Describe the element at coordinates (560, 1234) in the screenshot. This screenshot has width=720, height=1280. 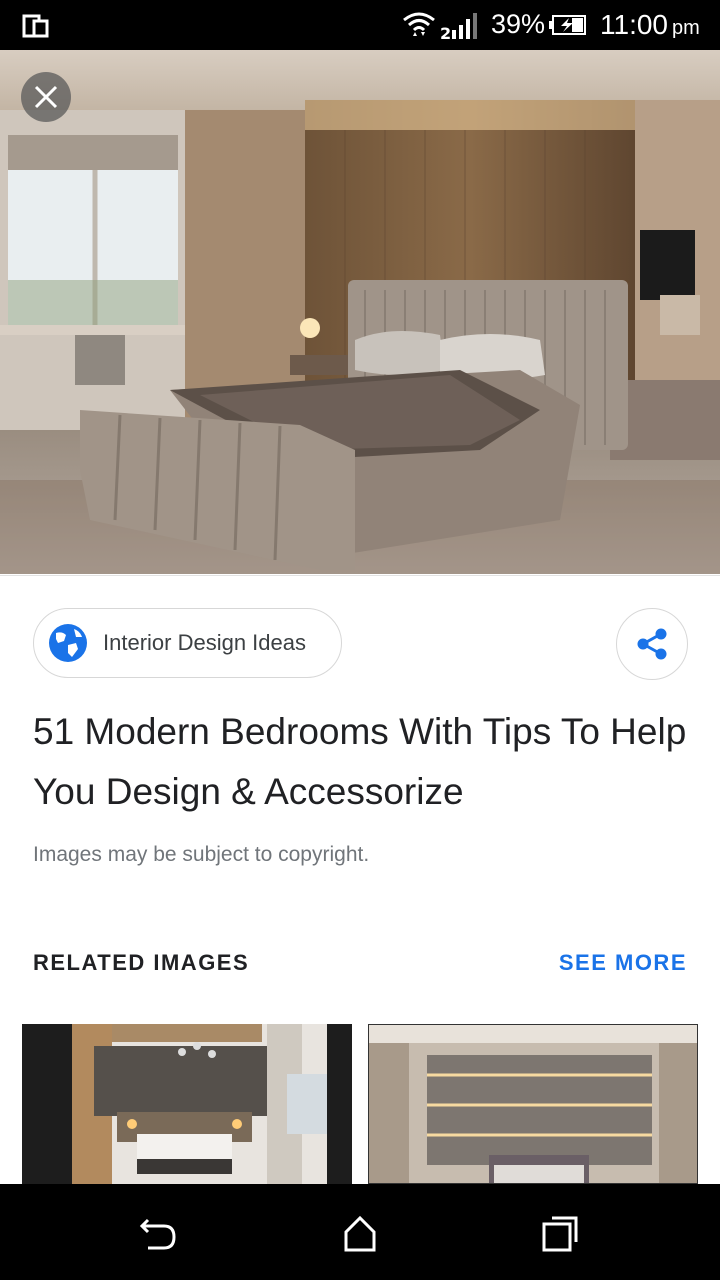
I see `recents-icon` at that location.